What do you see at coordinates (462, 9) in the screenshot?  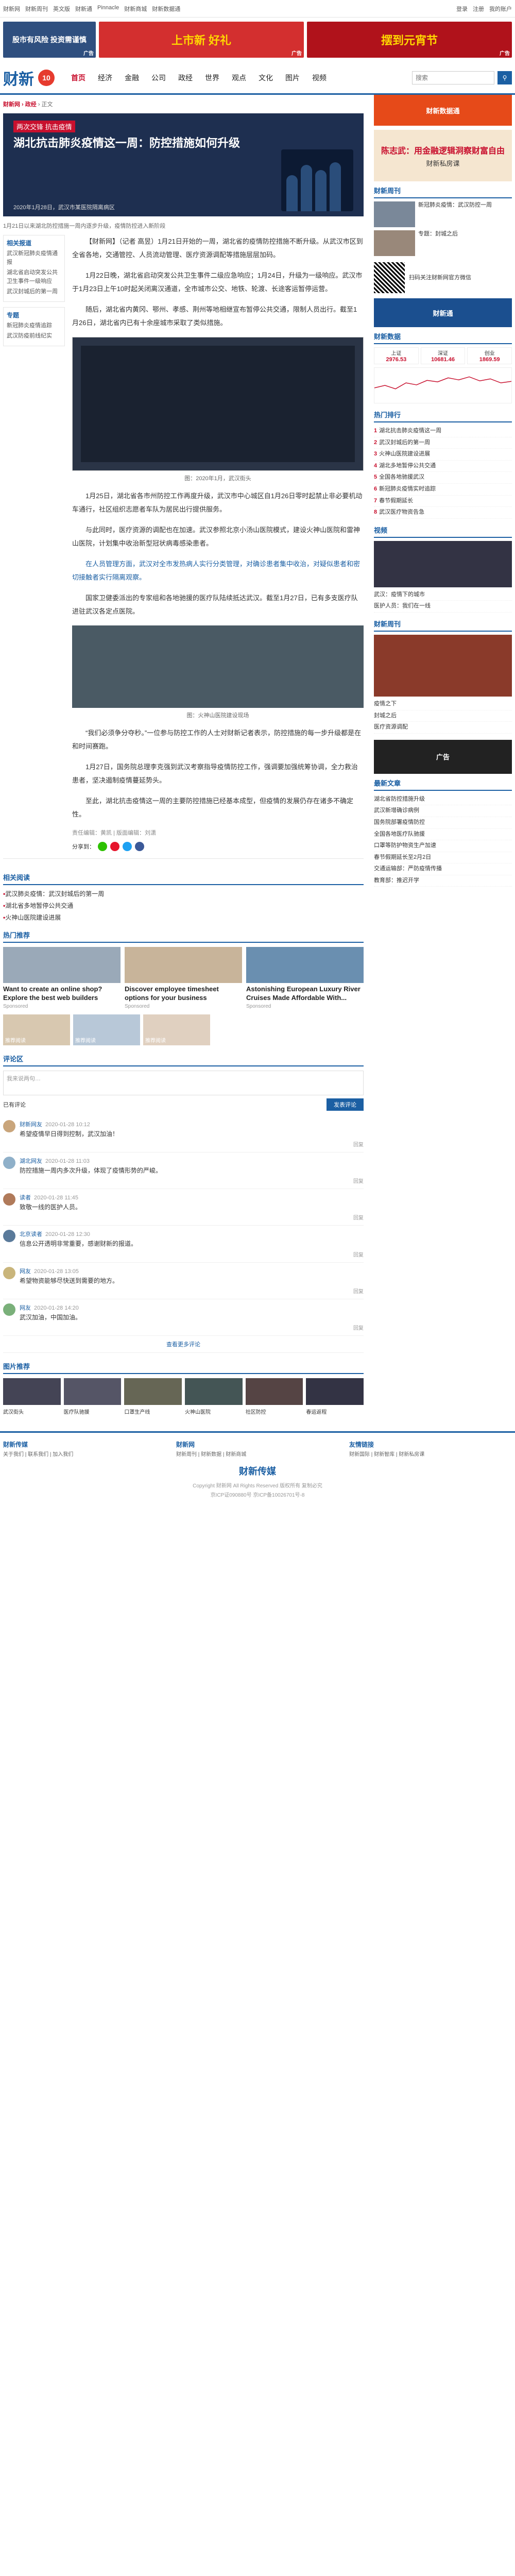 I see `login-link: 登录` at bounding box center [462, 9].